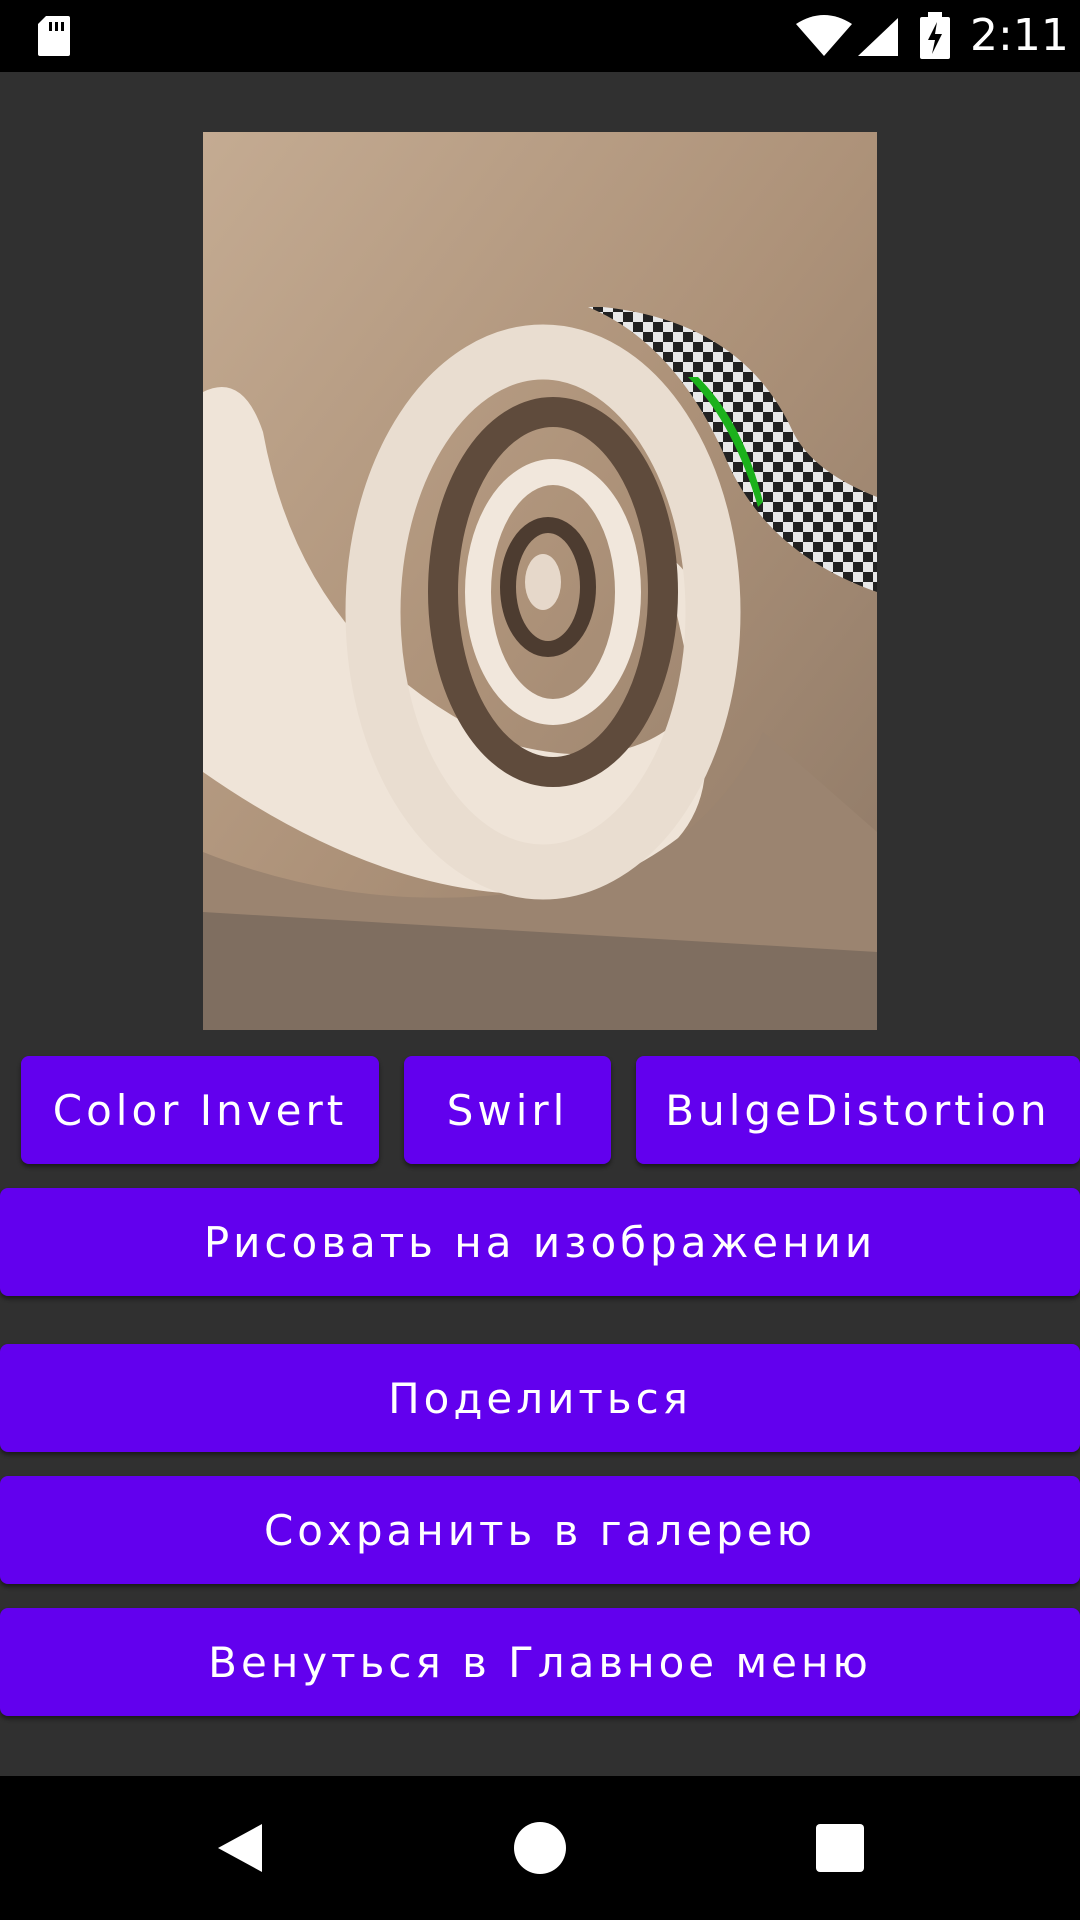 The width and height of the screenshot is (1080, 1920). What do you see at coordinates (540, 1530) in the screenshot?
I see `save-to-gallery-button: Сохранить в галерею` at bounding box center [540, 1530].